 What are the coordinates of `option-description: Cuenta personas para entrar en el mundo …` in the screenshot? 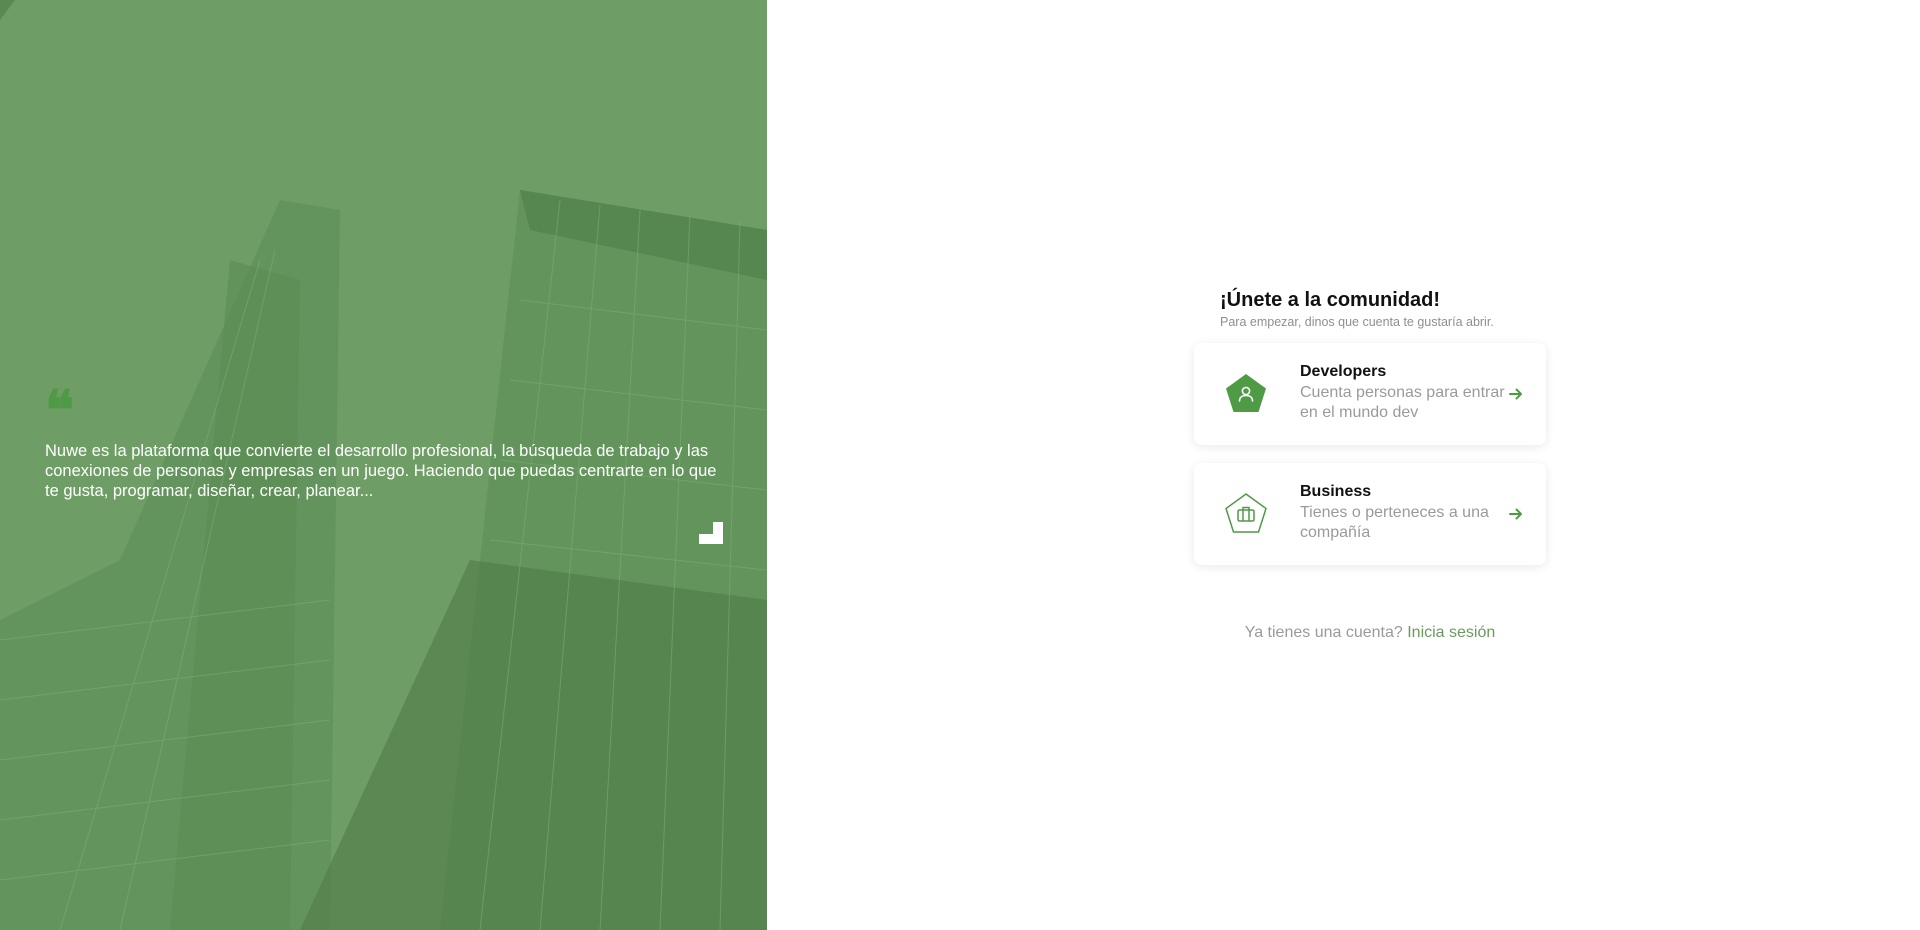 It's located at (1402, 402).